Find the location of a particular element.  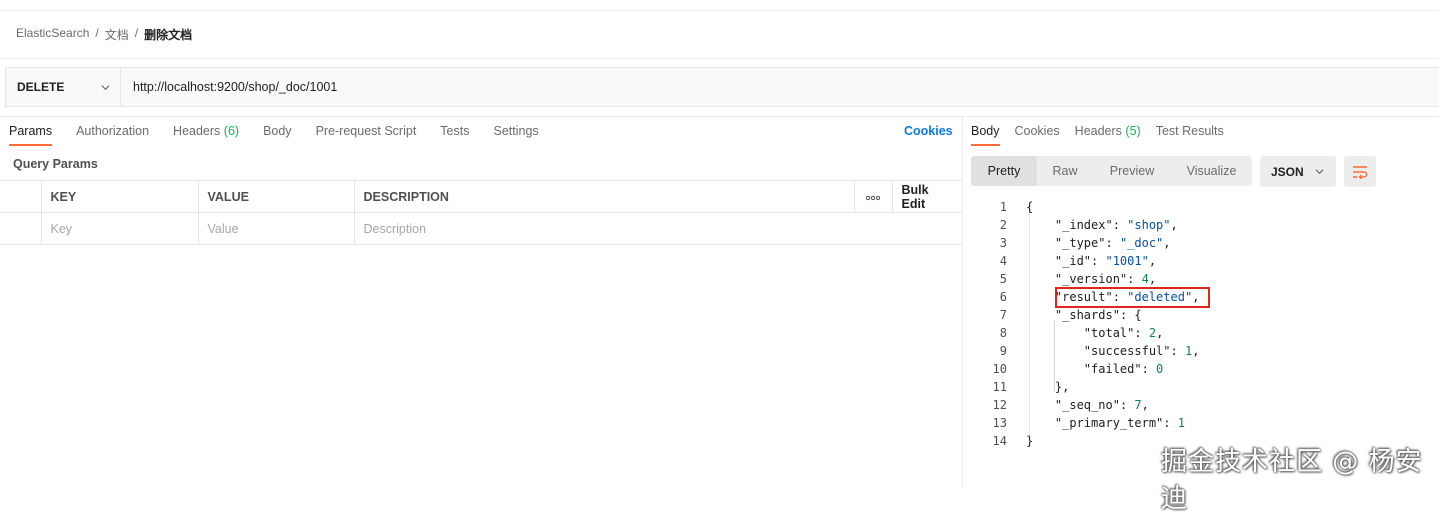

line-number: 4 is located at coordinates (1003, 261).